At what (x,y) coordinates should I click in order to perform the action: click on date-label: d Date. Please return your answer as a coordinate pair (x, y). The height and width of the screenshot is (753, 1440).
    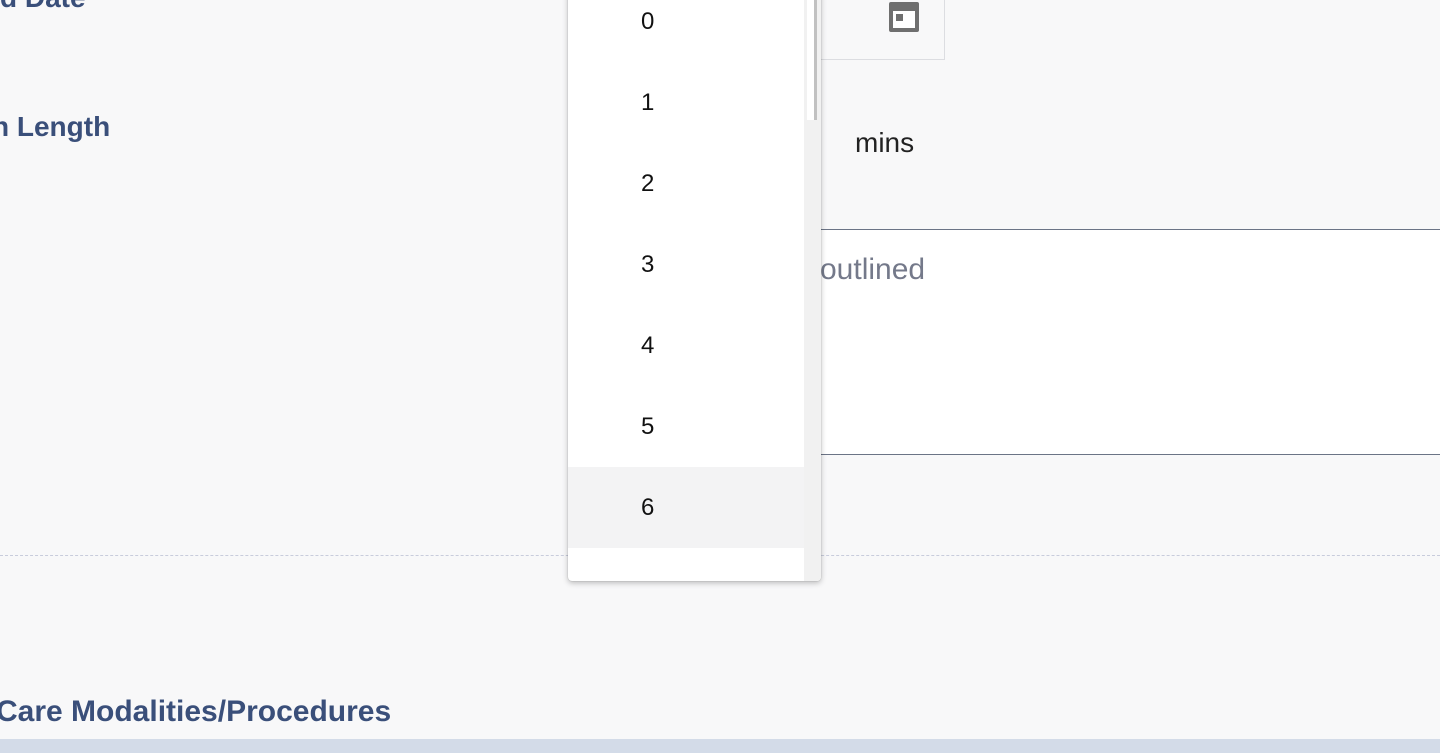
    Looking at the image, I should click on (43, 7).